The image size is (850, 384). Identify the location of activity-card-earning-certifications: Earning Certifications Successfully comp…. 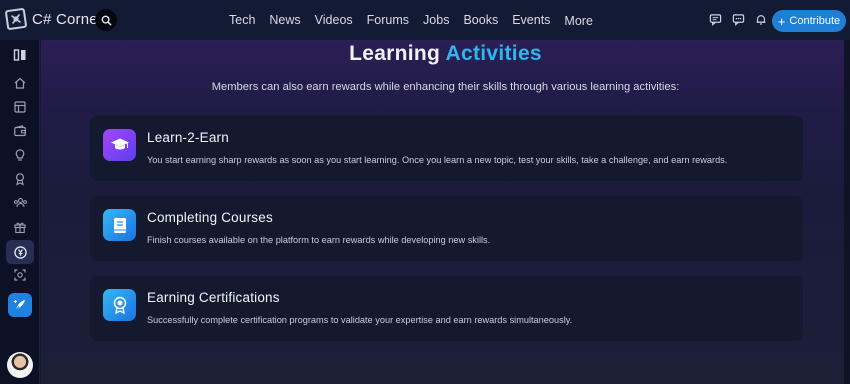
(446, 308).